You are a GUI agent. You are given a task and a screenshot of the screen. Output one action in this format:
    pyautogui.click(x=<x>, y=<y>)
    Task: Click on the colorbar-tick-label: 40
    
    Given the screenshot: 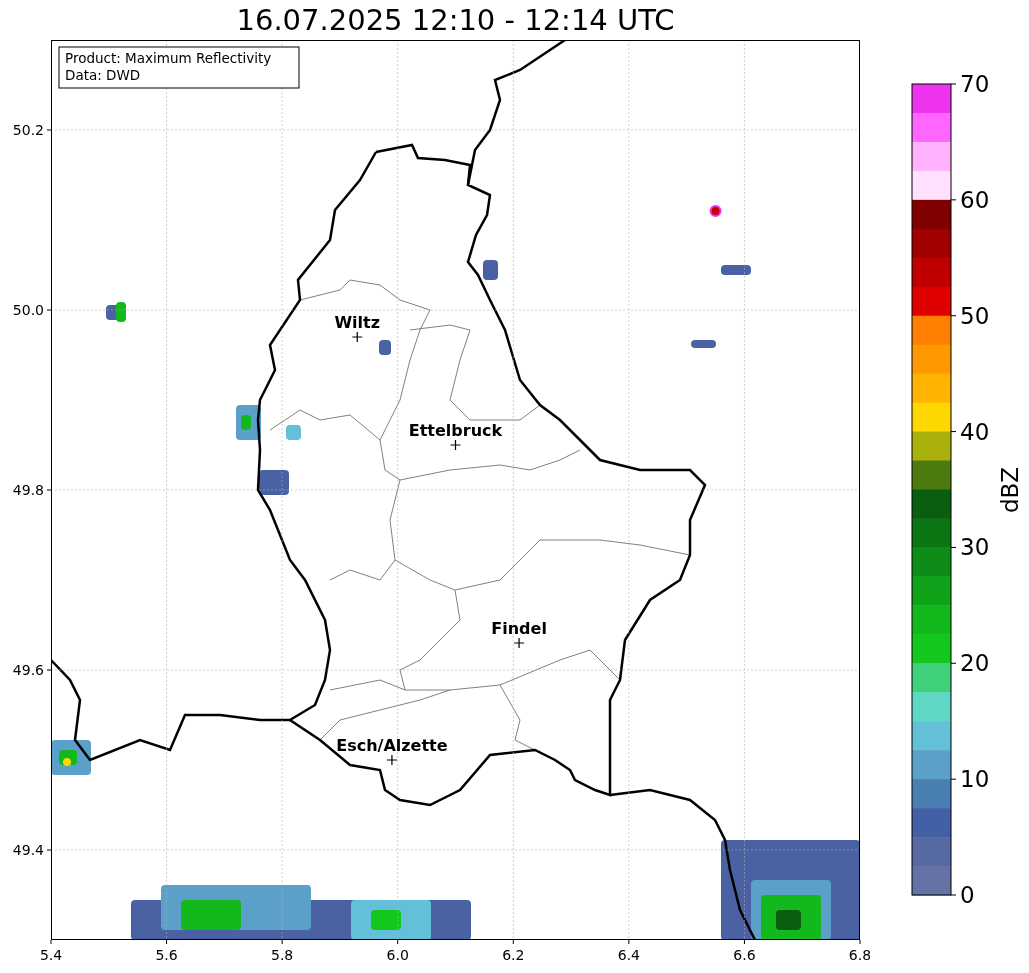 What is the action you would take?
    pyautogui.click(x=975, y=431)
    